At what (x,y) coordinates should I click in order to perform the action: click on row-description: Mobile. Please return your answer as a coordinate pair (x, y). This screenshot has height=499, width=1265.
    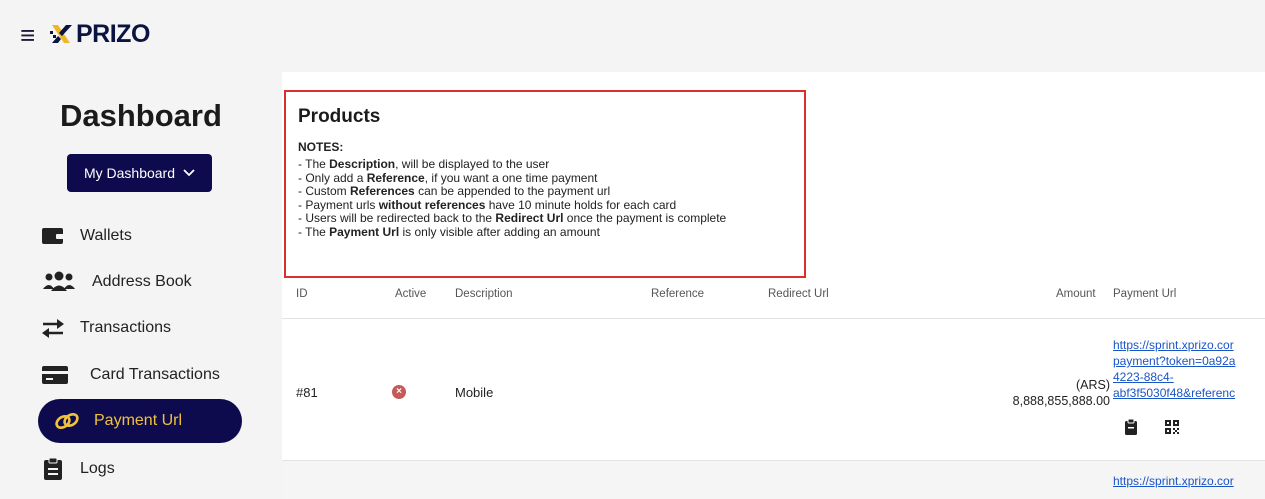
    Looking at the image, I should click on (474, 392).